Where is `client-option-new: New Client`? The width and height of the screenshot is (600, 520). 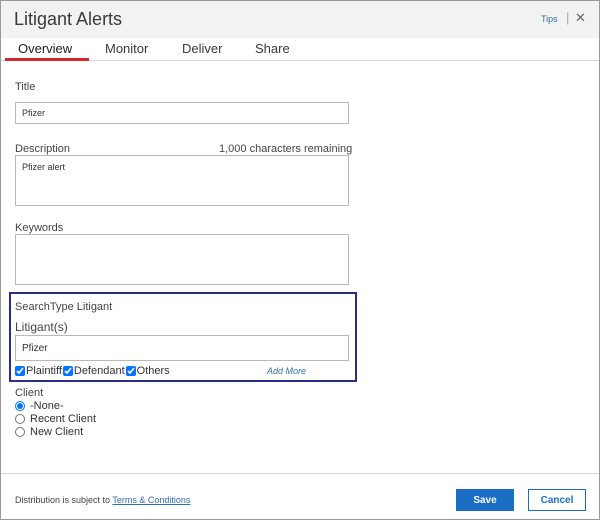 client-option-new: New Client is located at coordinates (49, 432).